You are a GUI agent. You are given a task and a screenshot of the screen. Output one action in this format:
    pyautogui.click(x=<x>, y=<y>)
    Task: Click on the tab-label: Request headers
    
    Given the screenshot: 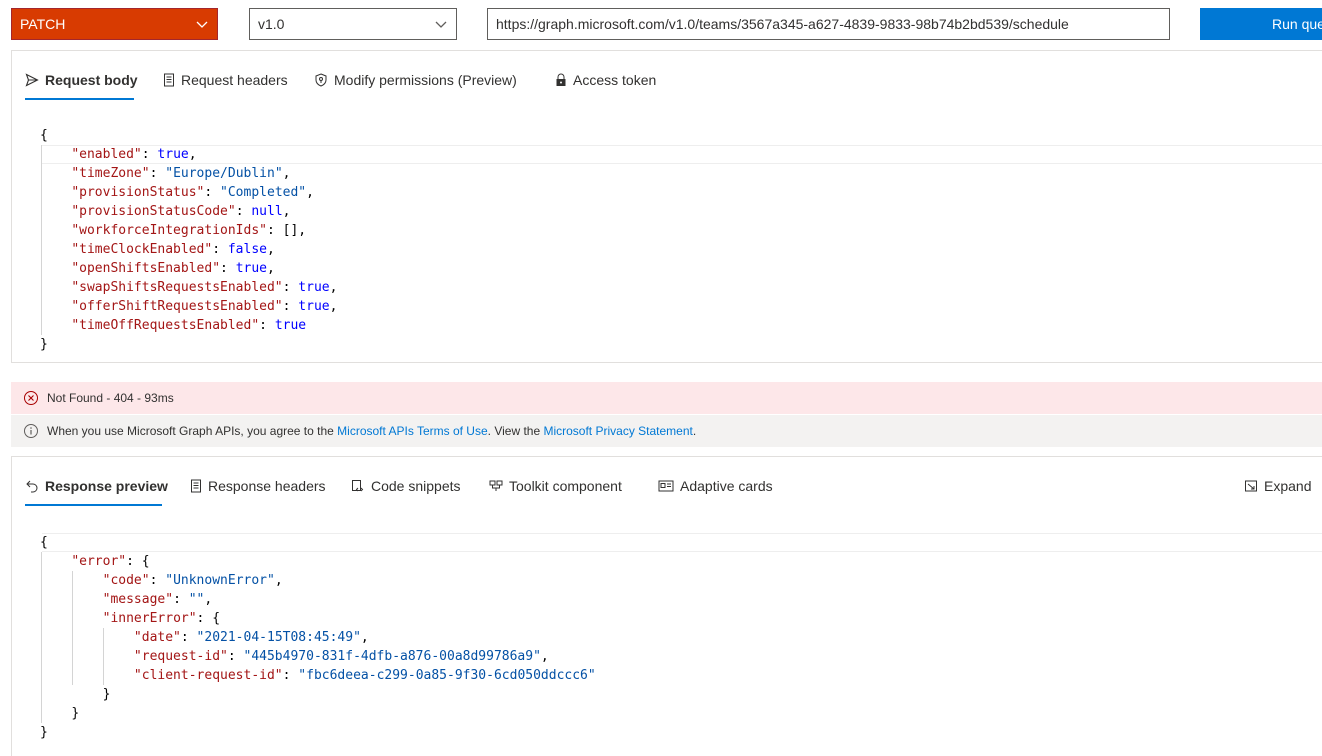 What is the action you would take?
    pyautogui.click(x=234, y=80)
    